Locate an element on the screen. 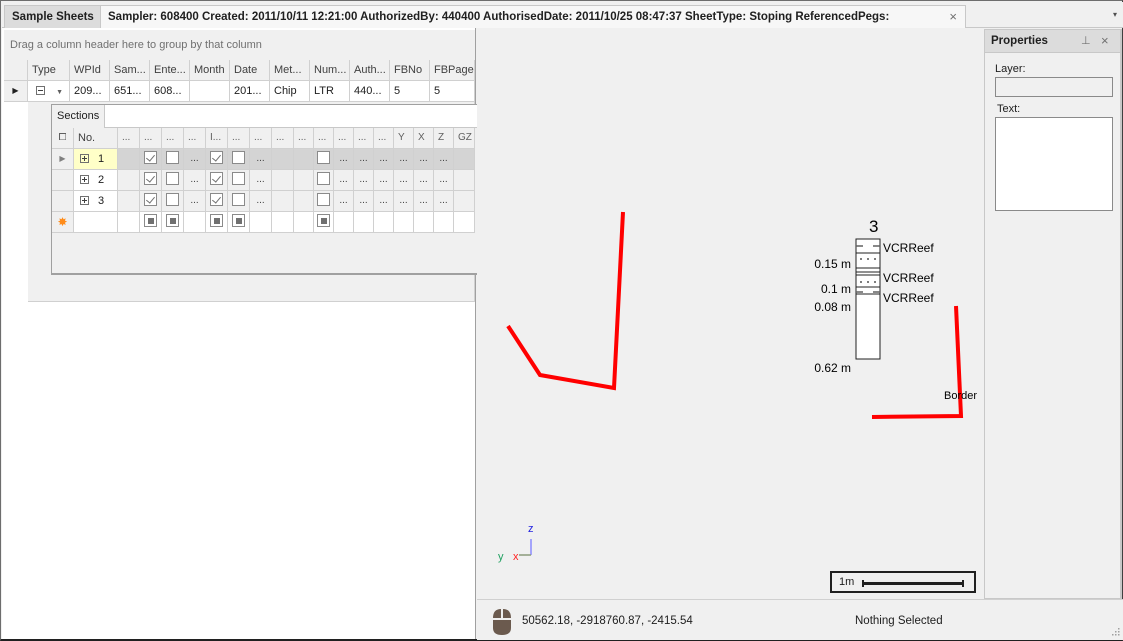 Image resolution: width=1123 pixels, height=641 pixels. dropdown-icon: ▼ is located at coordinates (59, 92).